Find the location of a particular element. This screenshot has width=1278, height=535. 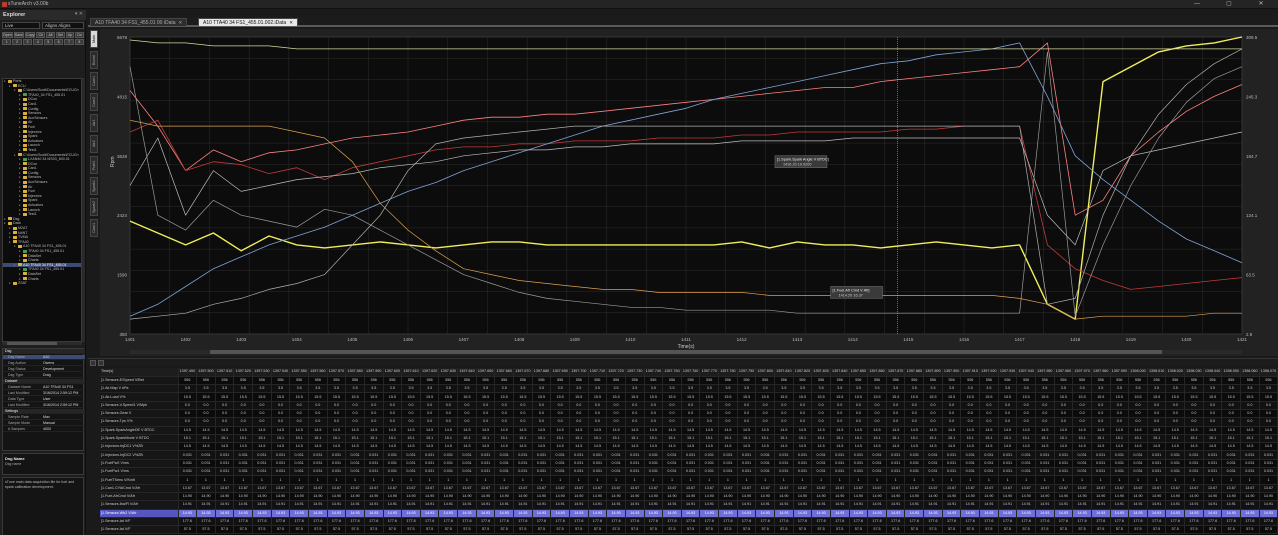

property-category: Dataset is located at coordinates (44, 381).